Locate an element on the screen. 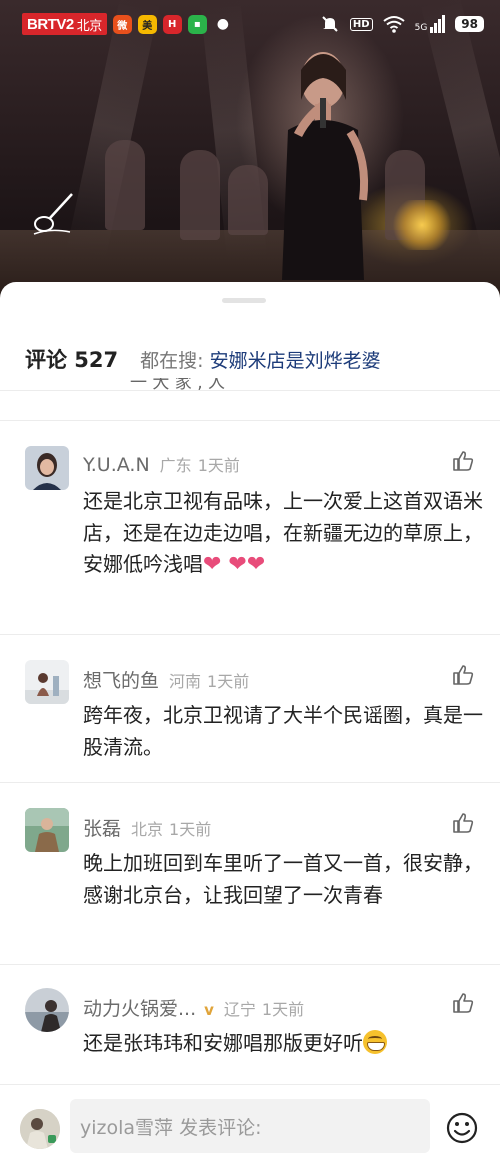  commenter-region: 广东 is located at coordinates (175, 465).